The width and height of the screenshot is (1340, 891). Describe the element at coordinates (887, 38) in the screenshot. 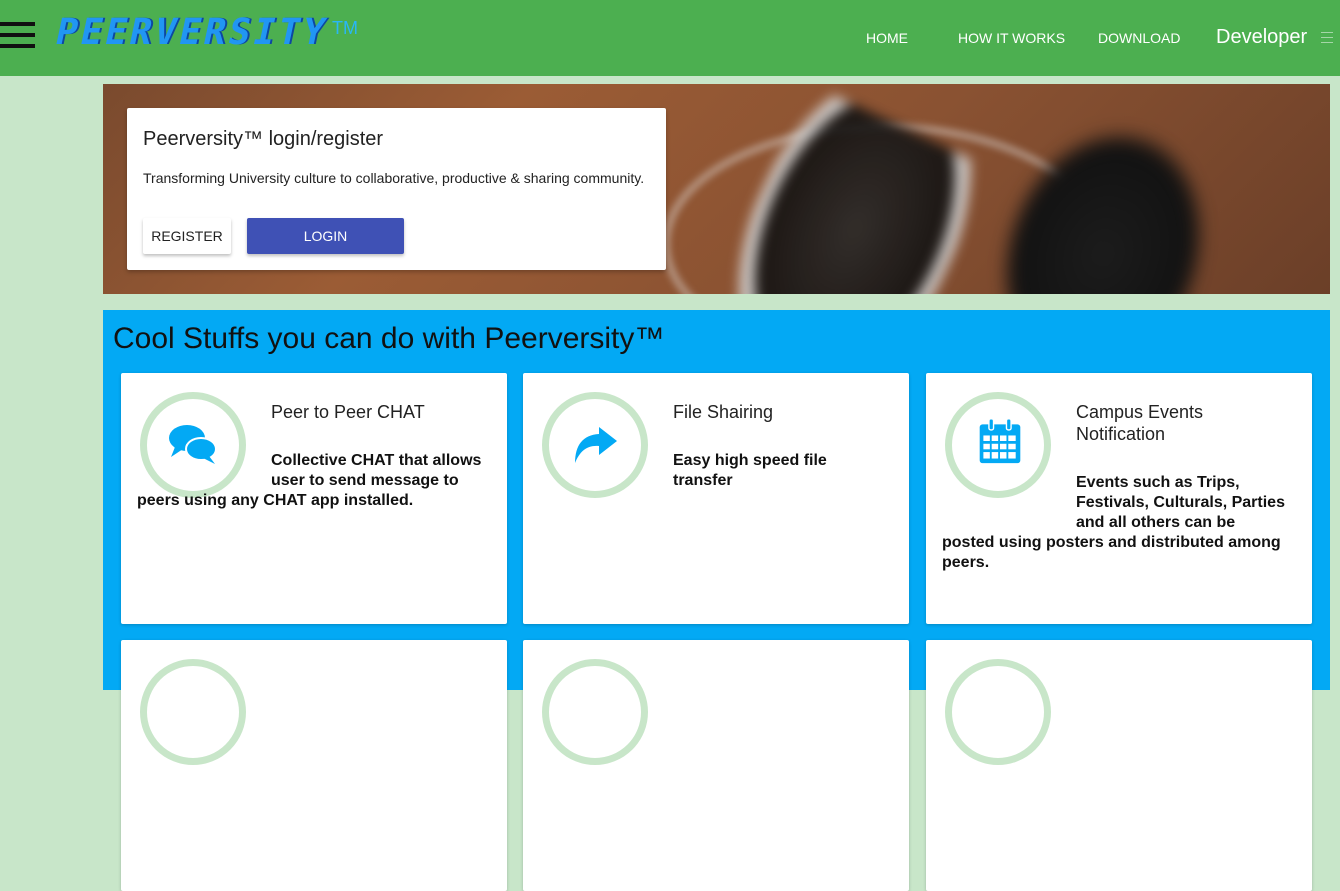

I see `nav-home-link: HOME` at that location.